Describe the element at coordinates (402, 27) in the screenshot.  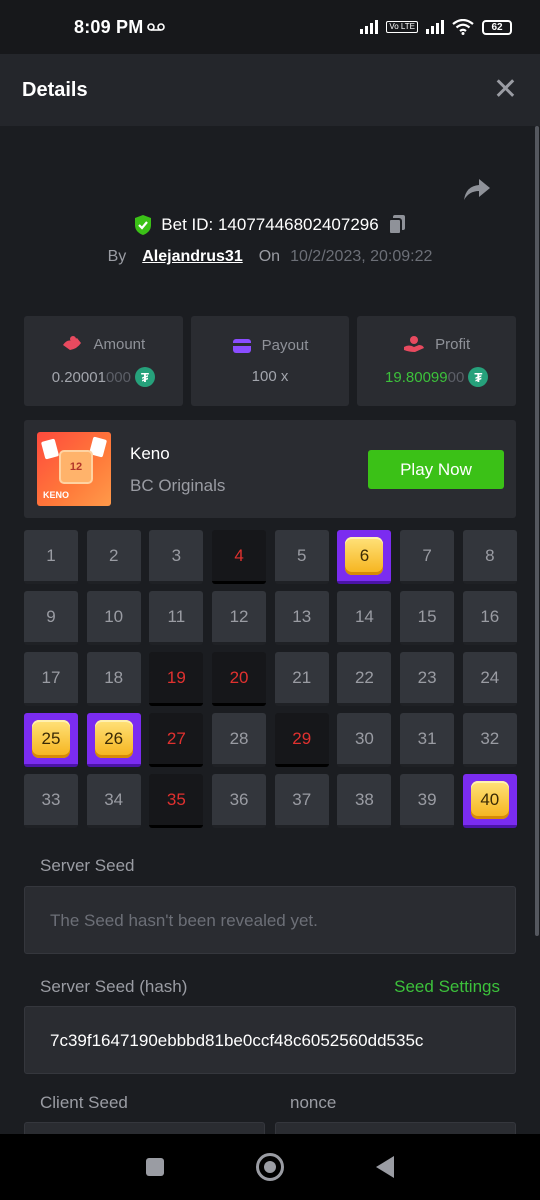
I see `volte-badge: Vo LTE` at that location.